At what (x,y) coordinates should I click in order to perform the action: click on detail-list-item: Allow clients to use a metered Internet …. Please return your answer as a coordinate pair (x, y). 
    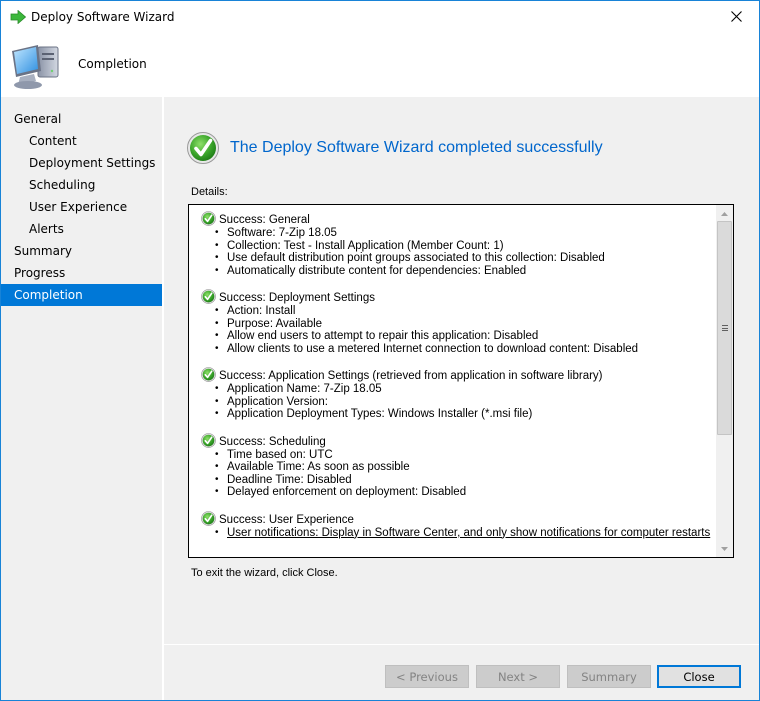
    Looking at the image, I should click on (466, 349).